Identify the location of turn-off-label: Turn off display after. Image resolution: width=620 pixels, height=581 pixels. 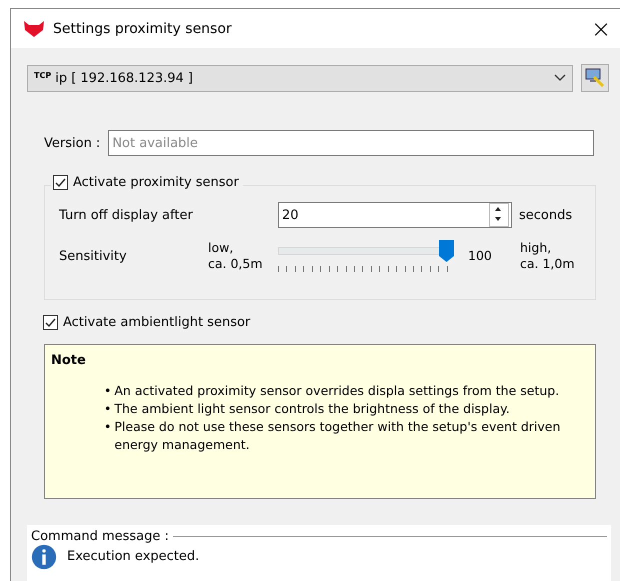
(126, 215).